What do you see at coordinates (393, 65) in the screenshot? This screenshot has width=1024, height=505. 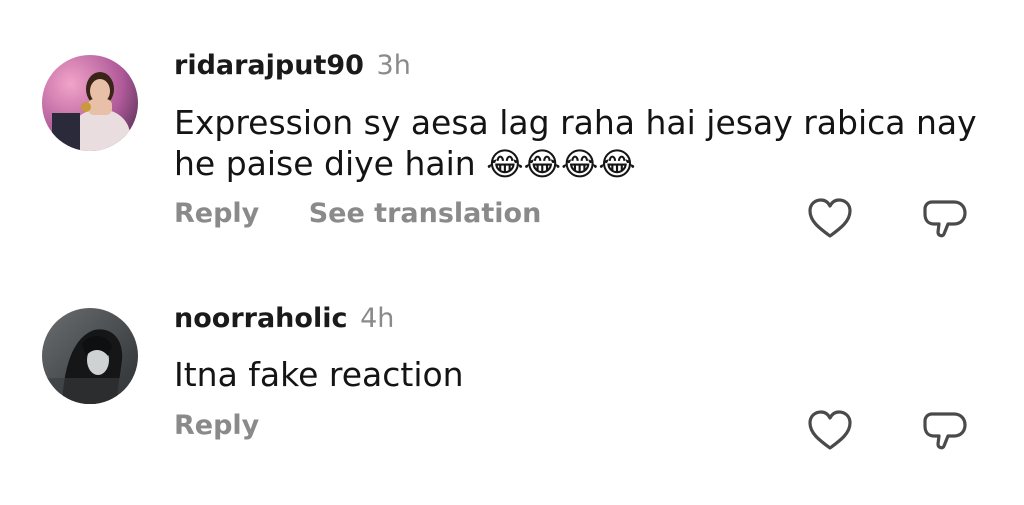 I see `timestamp: 3h` at bounding box center [393, 65].